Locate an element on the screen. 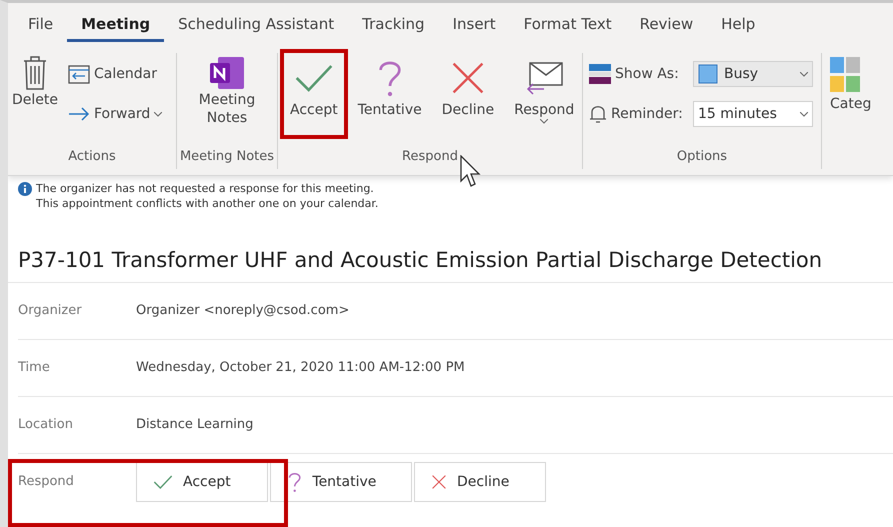 The height and width of the screenshot is (527, 893). status-icon is located at coordinates (600, 74).